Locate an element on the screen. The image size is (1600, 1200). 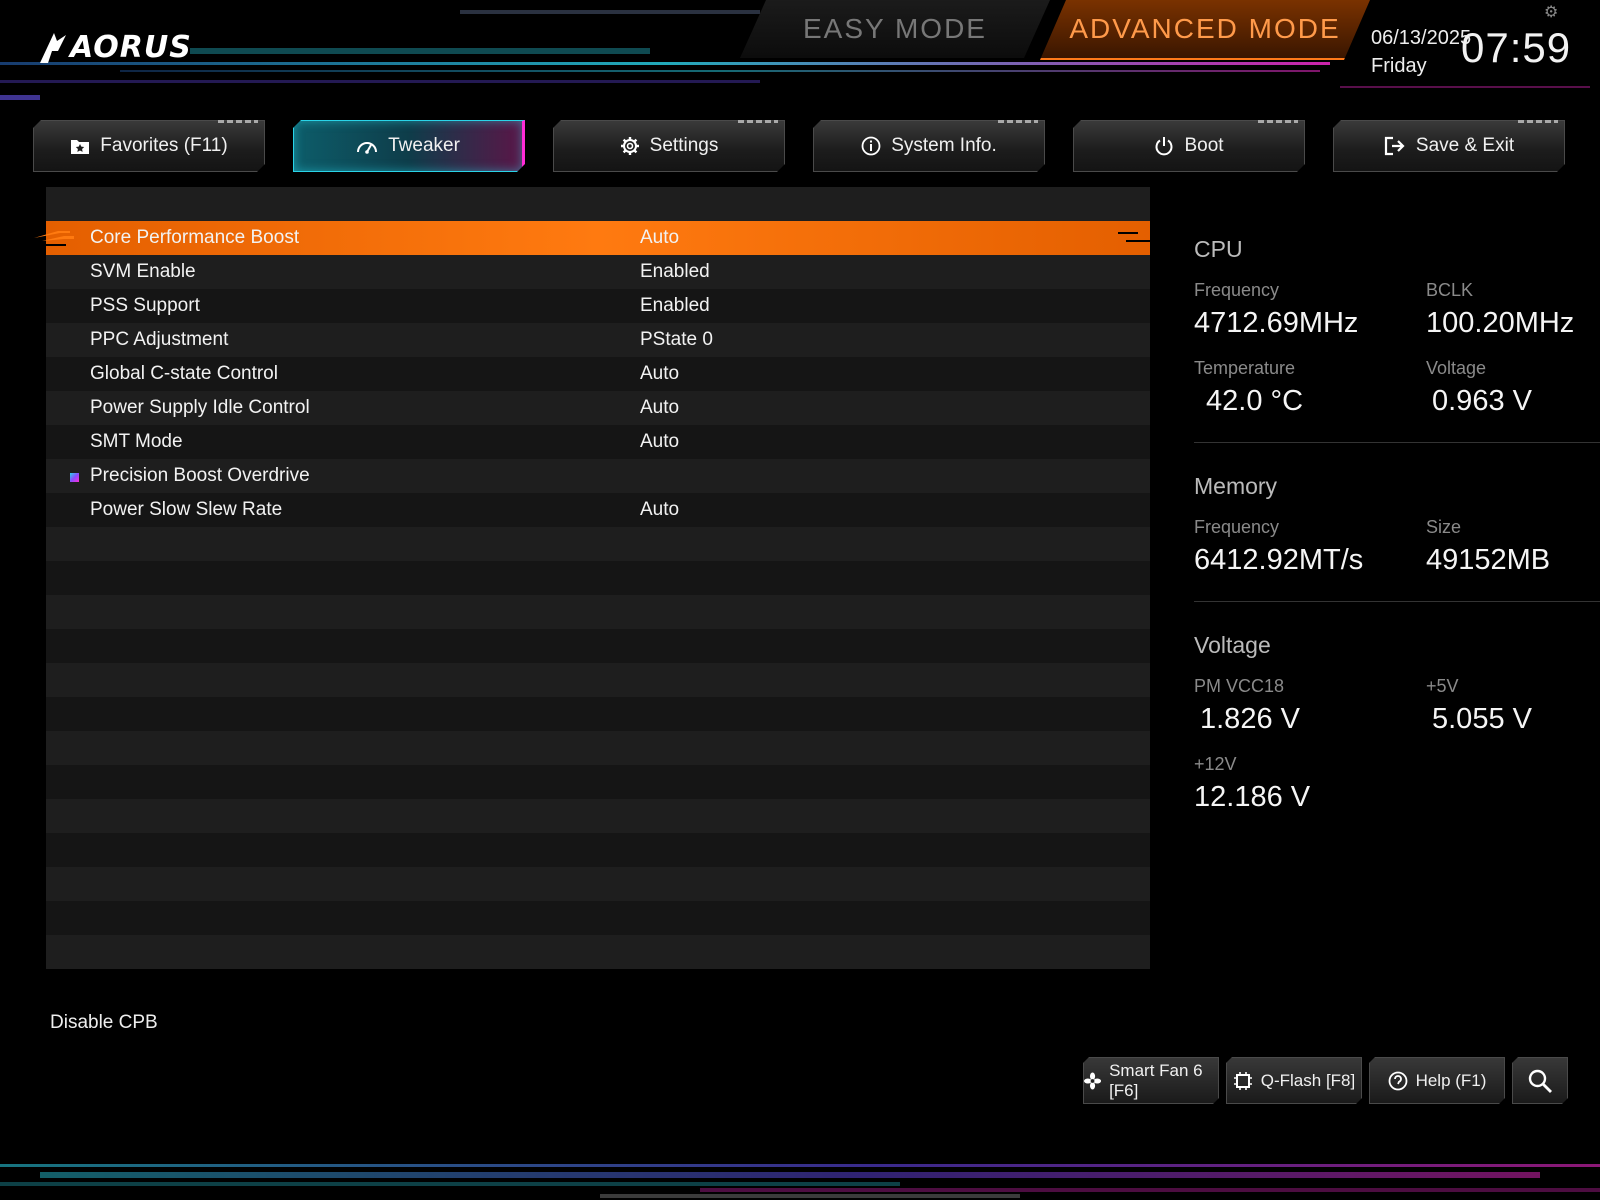
settings-gear-icon: ⚙ is located at coordinates (1551, 12).